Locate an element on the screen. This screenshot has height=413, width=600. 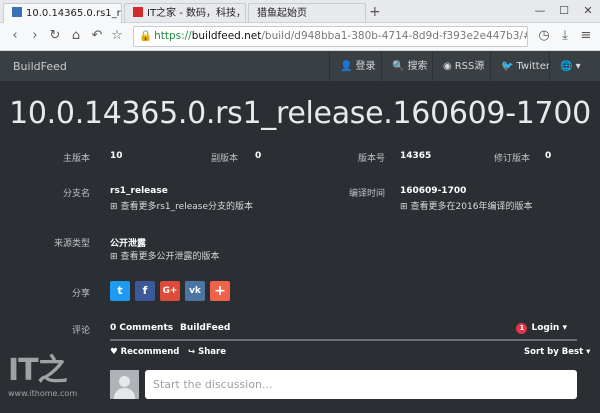
nav-login: 👤 登录 is located at coordinates (357, 66).